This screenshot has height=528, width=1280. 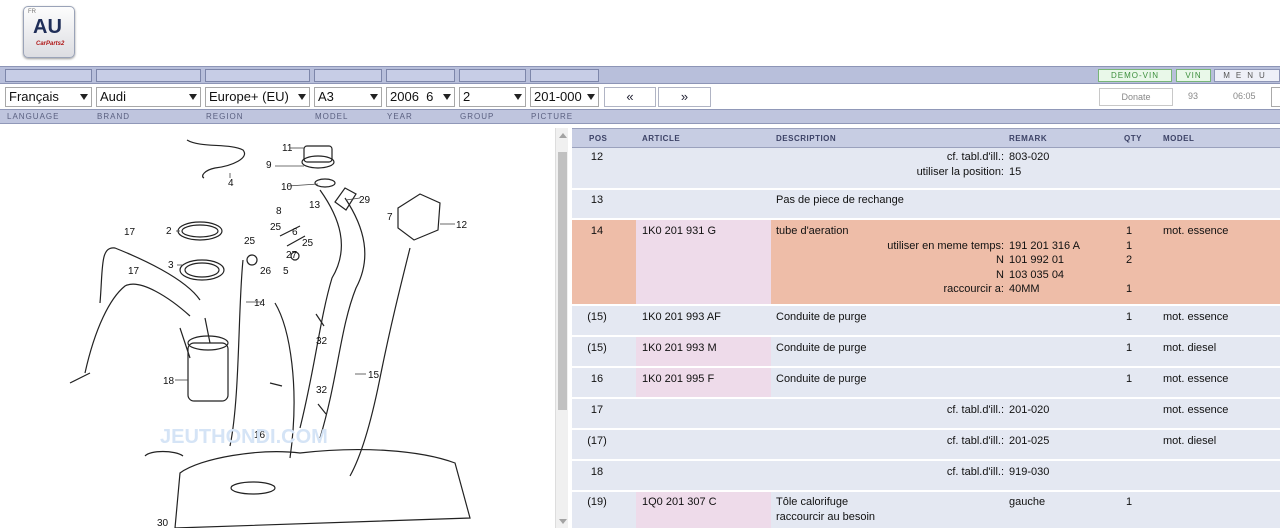 What do you see at coordinates (1135, 75) in the screenshot?
I see `demo-vin-button: DEMO-VIN` at bounding box center [1135, 75].